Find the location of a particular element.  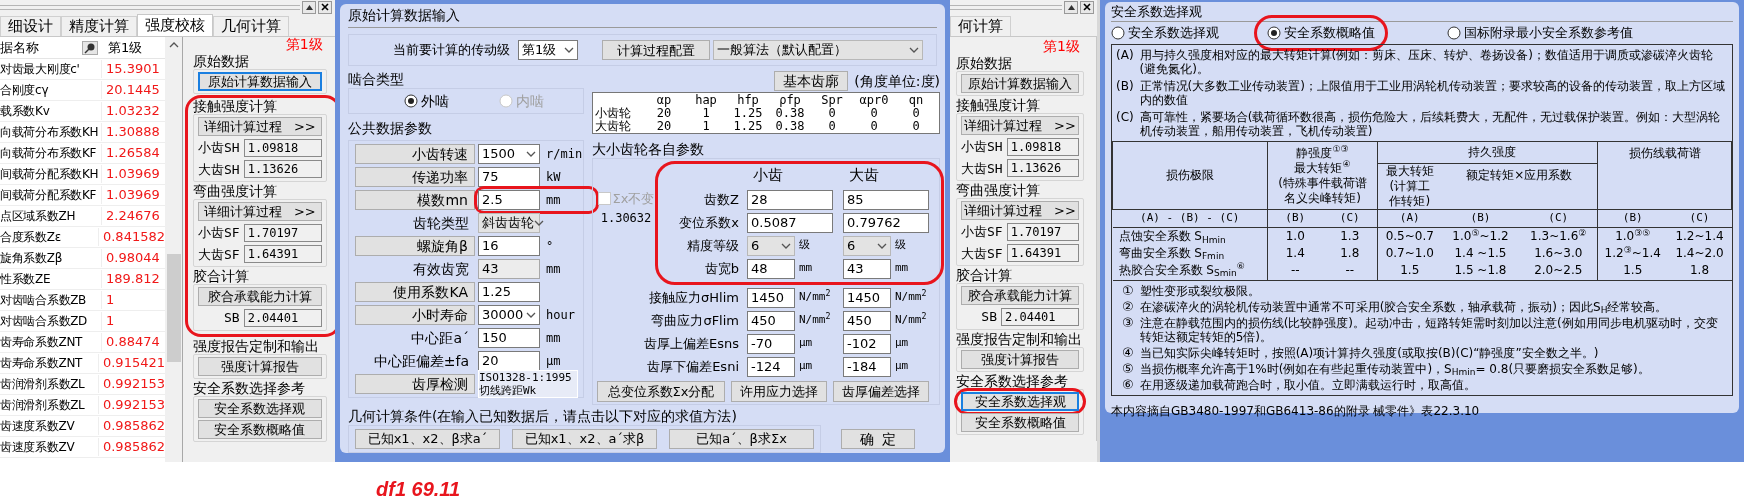

table-cell-text: 1.4 ~1.5 is located at coordinates (1480, 253).